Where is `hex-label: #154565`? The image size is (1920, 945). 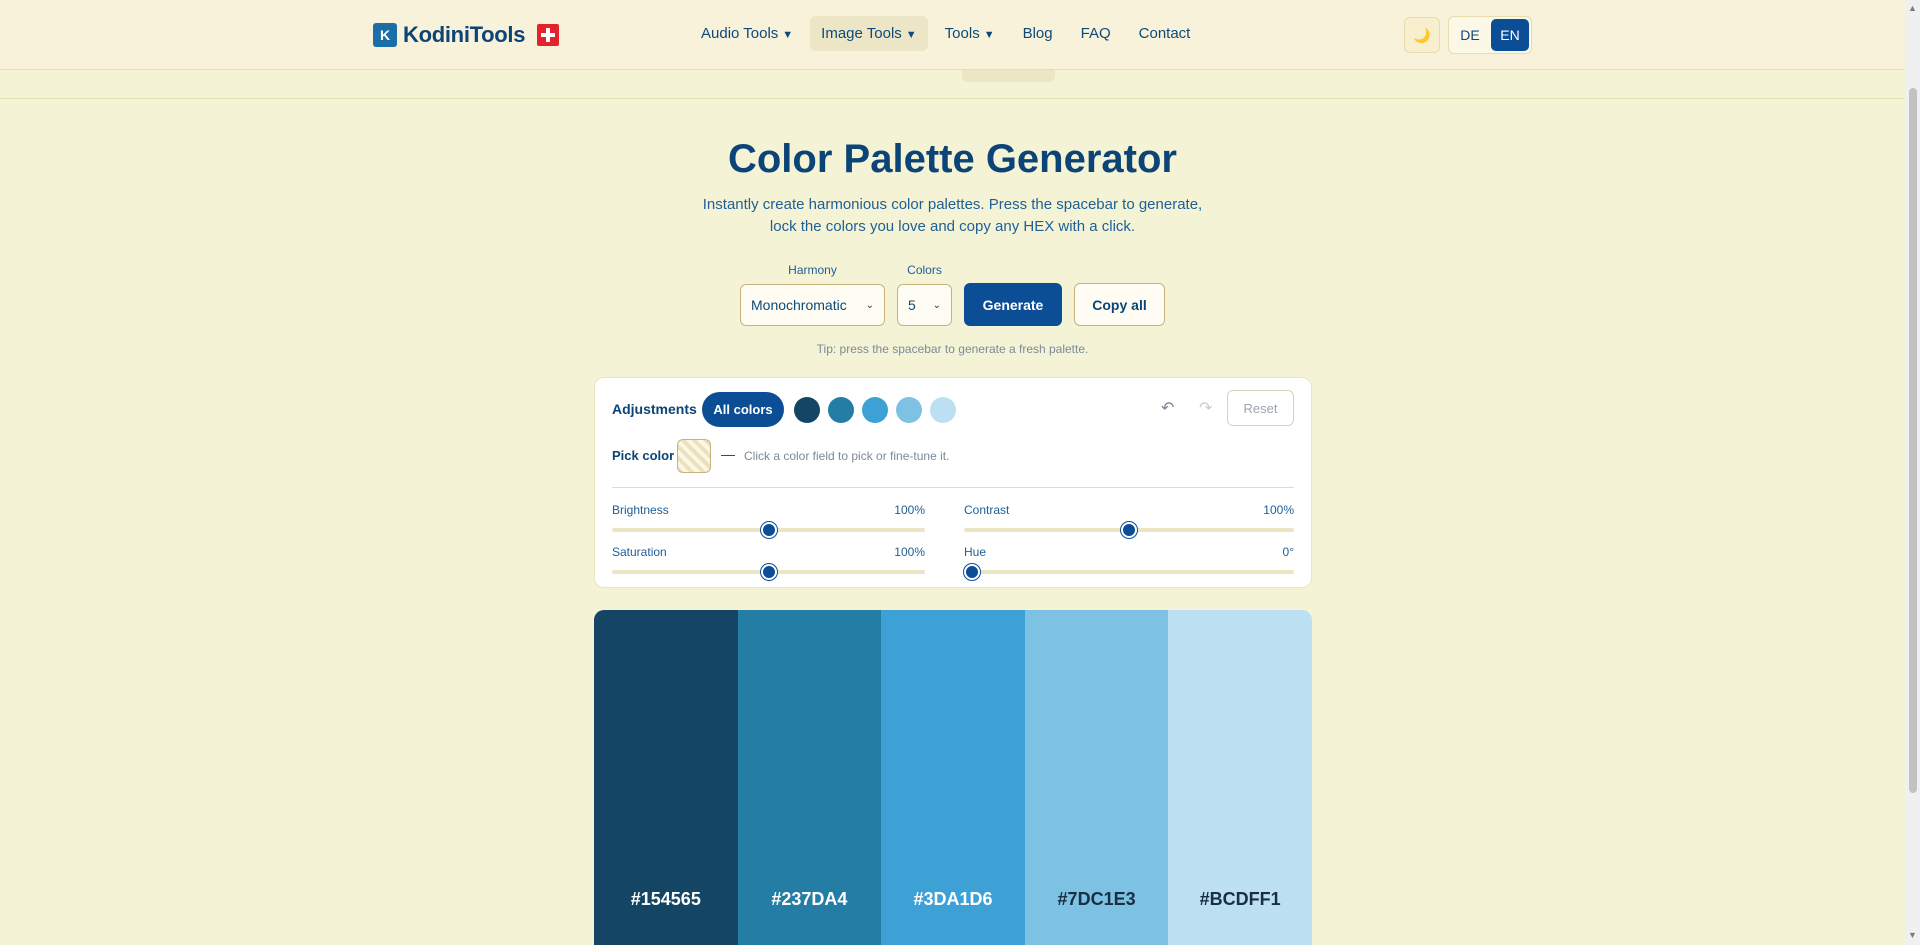 hex-label: #154565 is located at coordinates (666, 899).